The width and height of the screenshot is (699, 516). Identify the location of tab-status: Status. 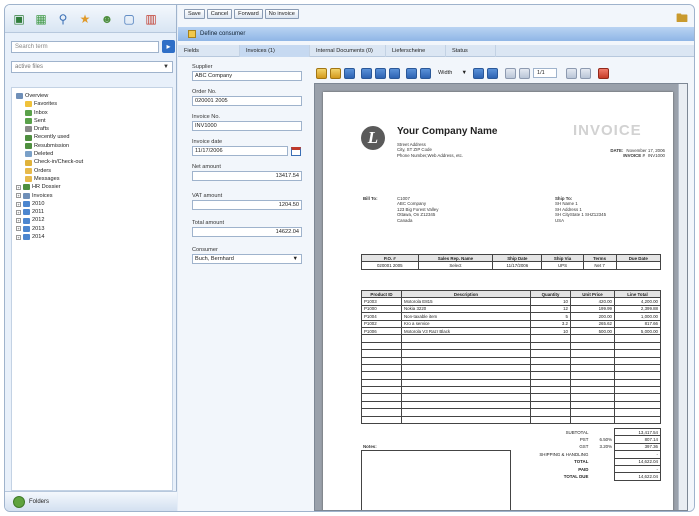
(471, 51).